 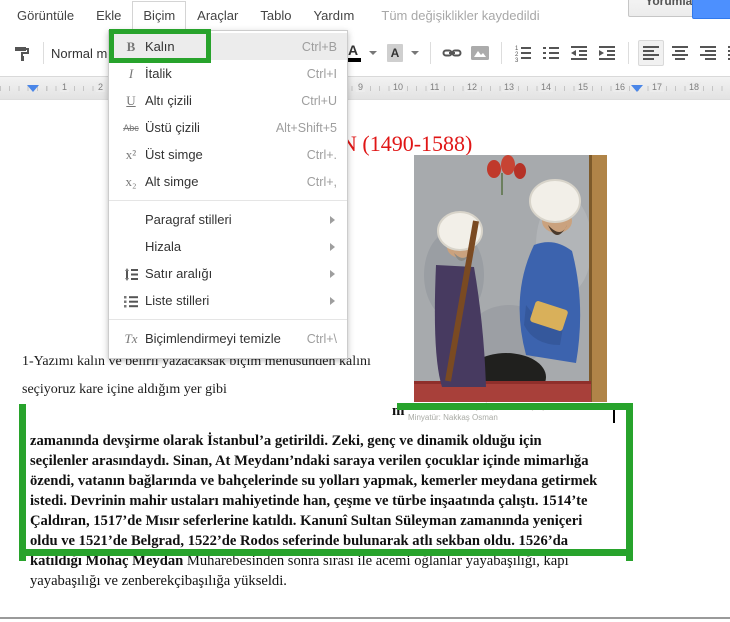 What do you see at coordinates (228, 154) in the screenshot?
I see `menu-item-superscript: x² Üst simge Ctrl+.` at bounding box center [228, 154].